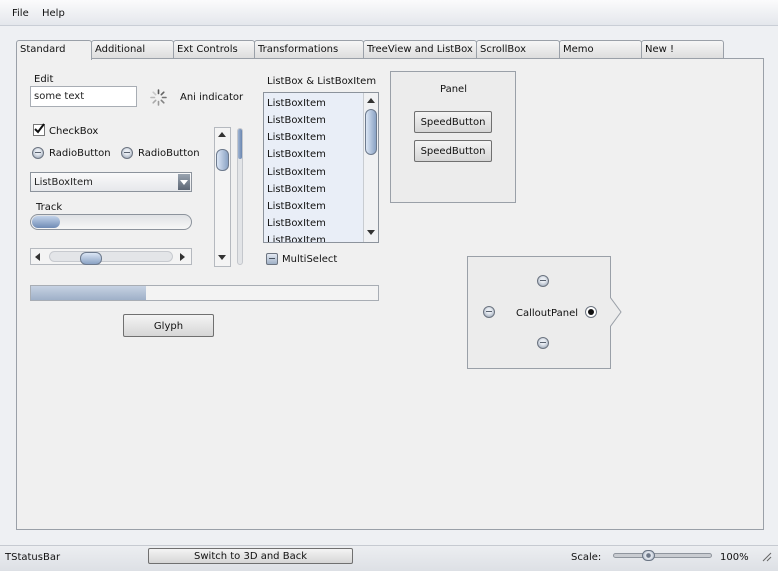  Describe the element at coordinates (158, 97) in the screenshot. I see `spinner-icon` at that location.